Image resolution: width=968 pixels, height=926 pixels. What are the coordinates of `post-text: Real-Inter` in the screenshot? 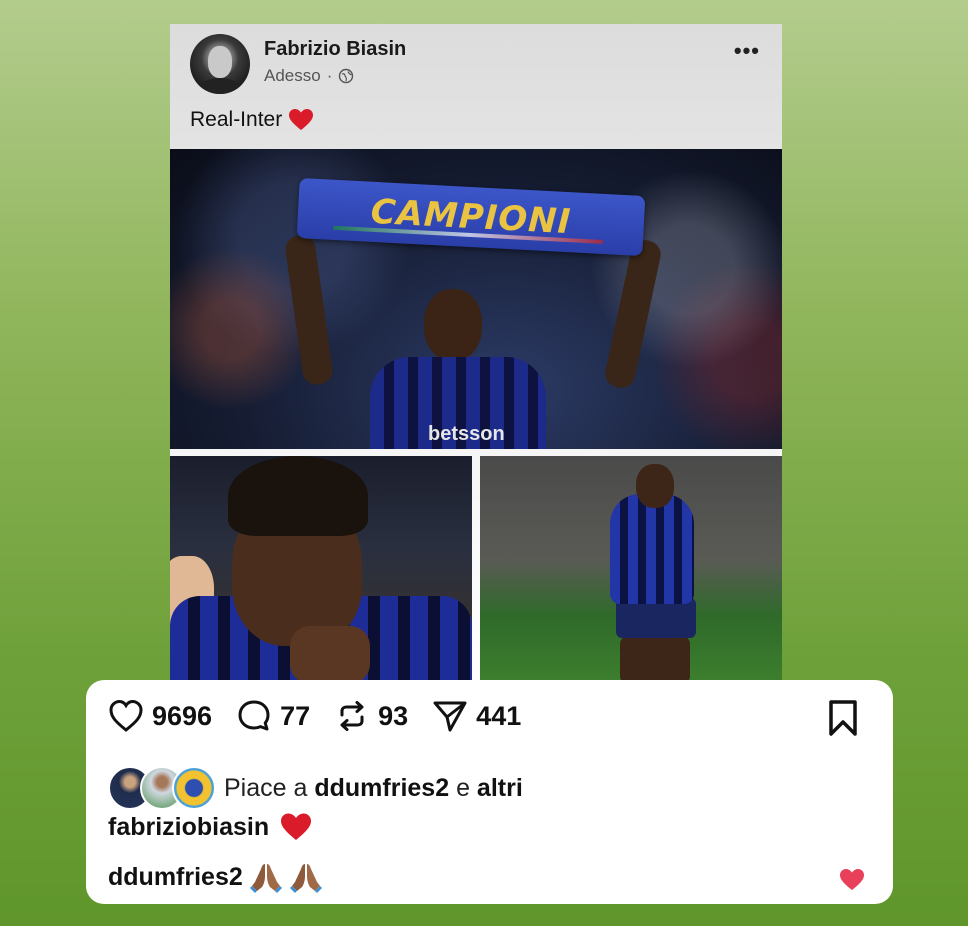 It's located at (252, 120).